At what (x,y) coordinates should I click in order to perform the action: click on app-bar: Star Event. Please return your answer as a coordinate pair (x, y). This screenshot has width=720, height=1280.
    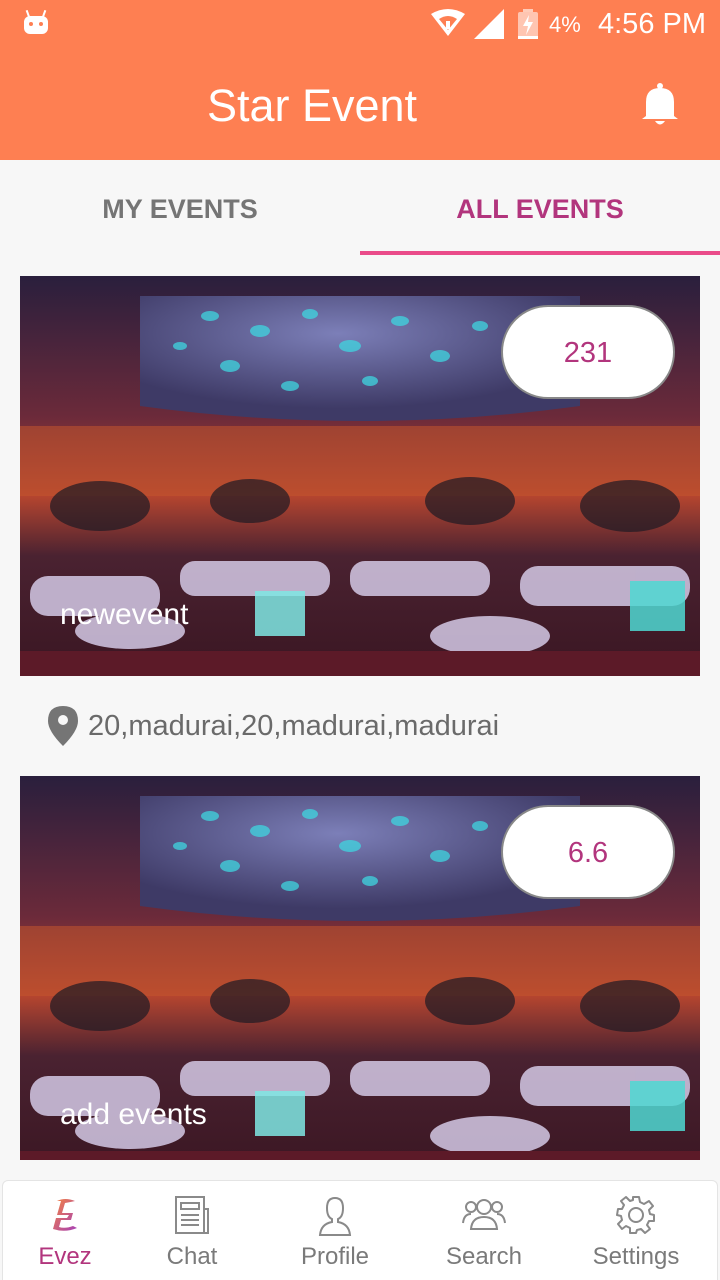
    Looking at the image, I should click on (360, 105).